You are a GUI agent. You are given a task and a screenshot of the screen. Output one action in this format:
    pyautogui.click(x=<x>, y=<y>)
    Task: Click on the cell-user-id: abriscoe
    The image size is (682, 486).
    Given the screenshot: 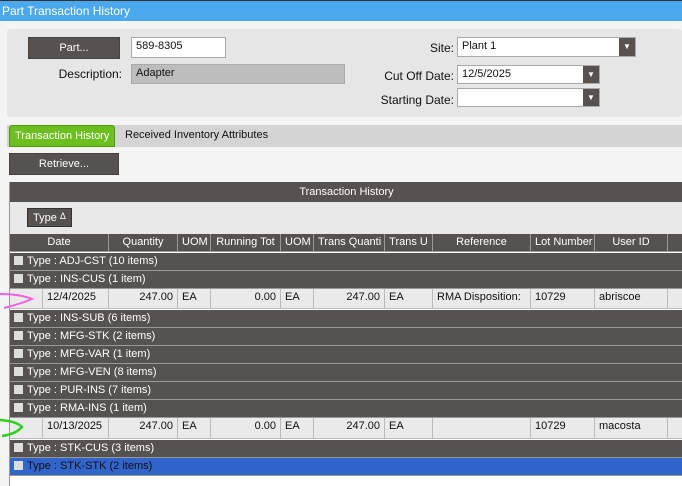 What is the action you would take?
    pyautogui.click(x=631, y=298)
    